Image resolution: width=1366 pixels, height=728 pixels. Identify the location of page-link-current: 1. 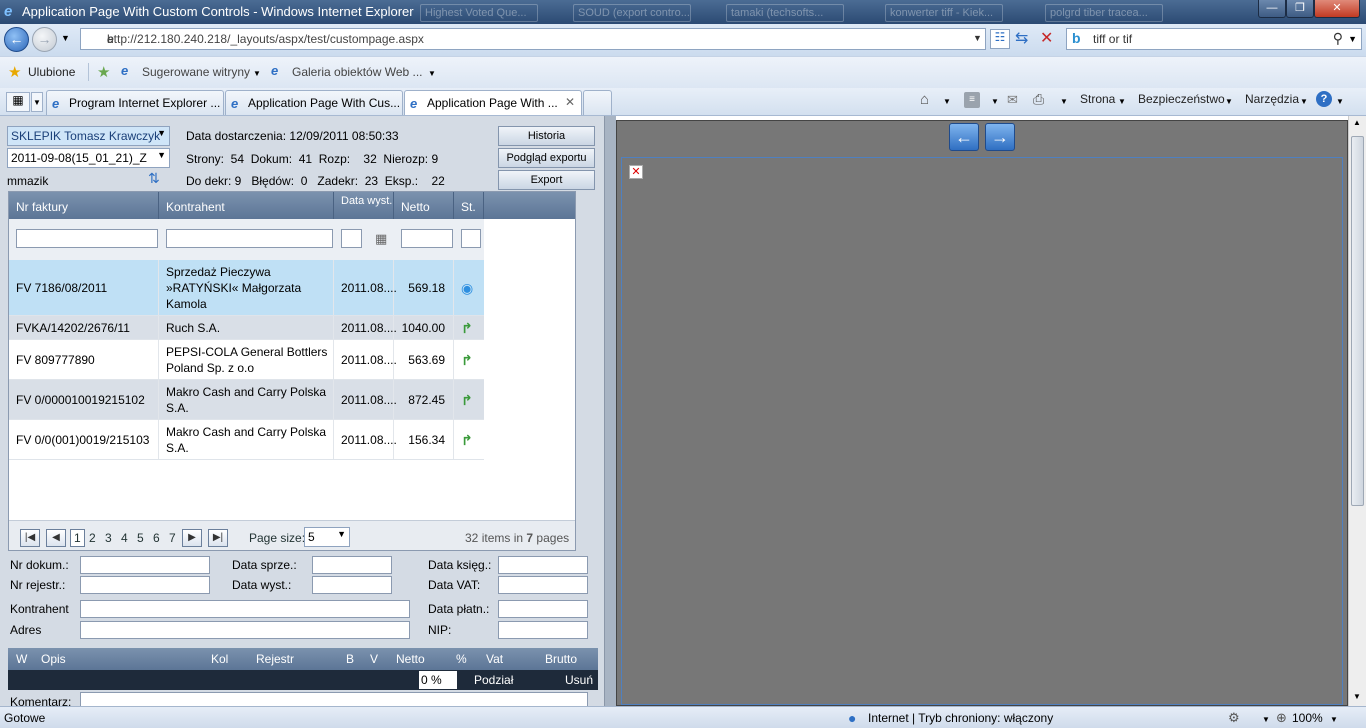
(77, 538).